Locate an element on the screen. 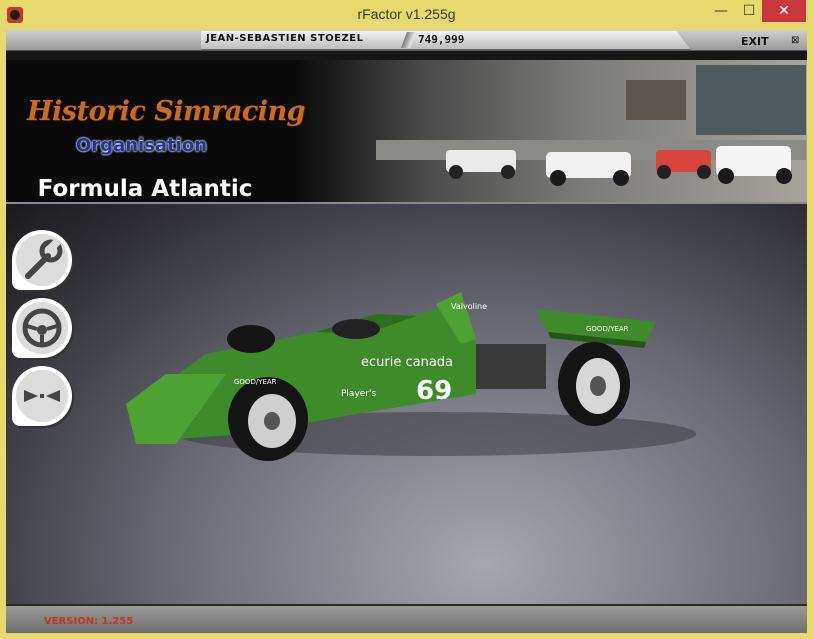 This screenshot has height=639, width=813. org-logo-subtitle: Organisation is located at coordinates (142, 145).